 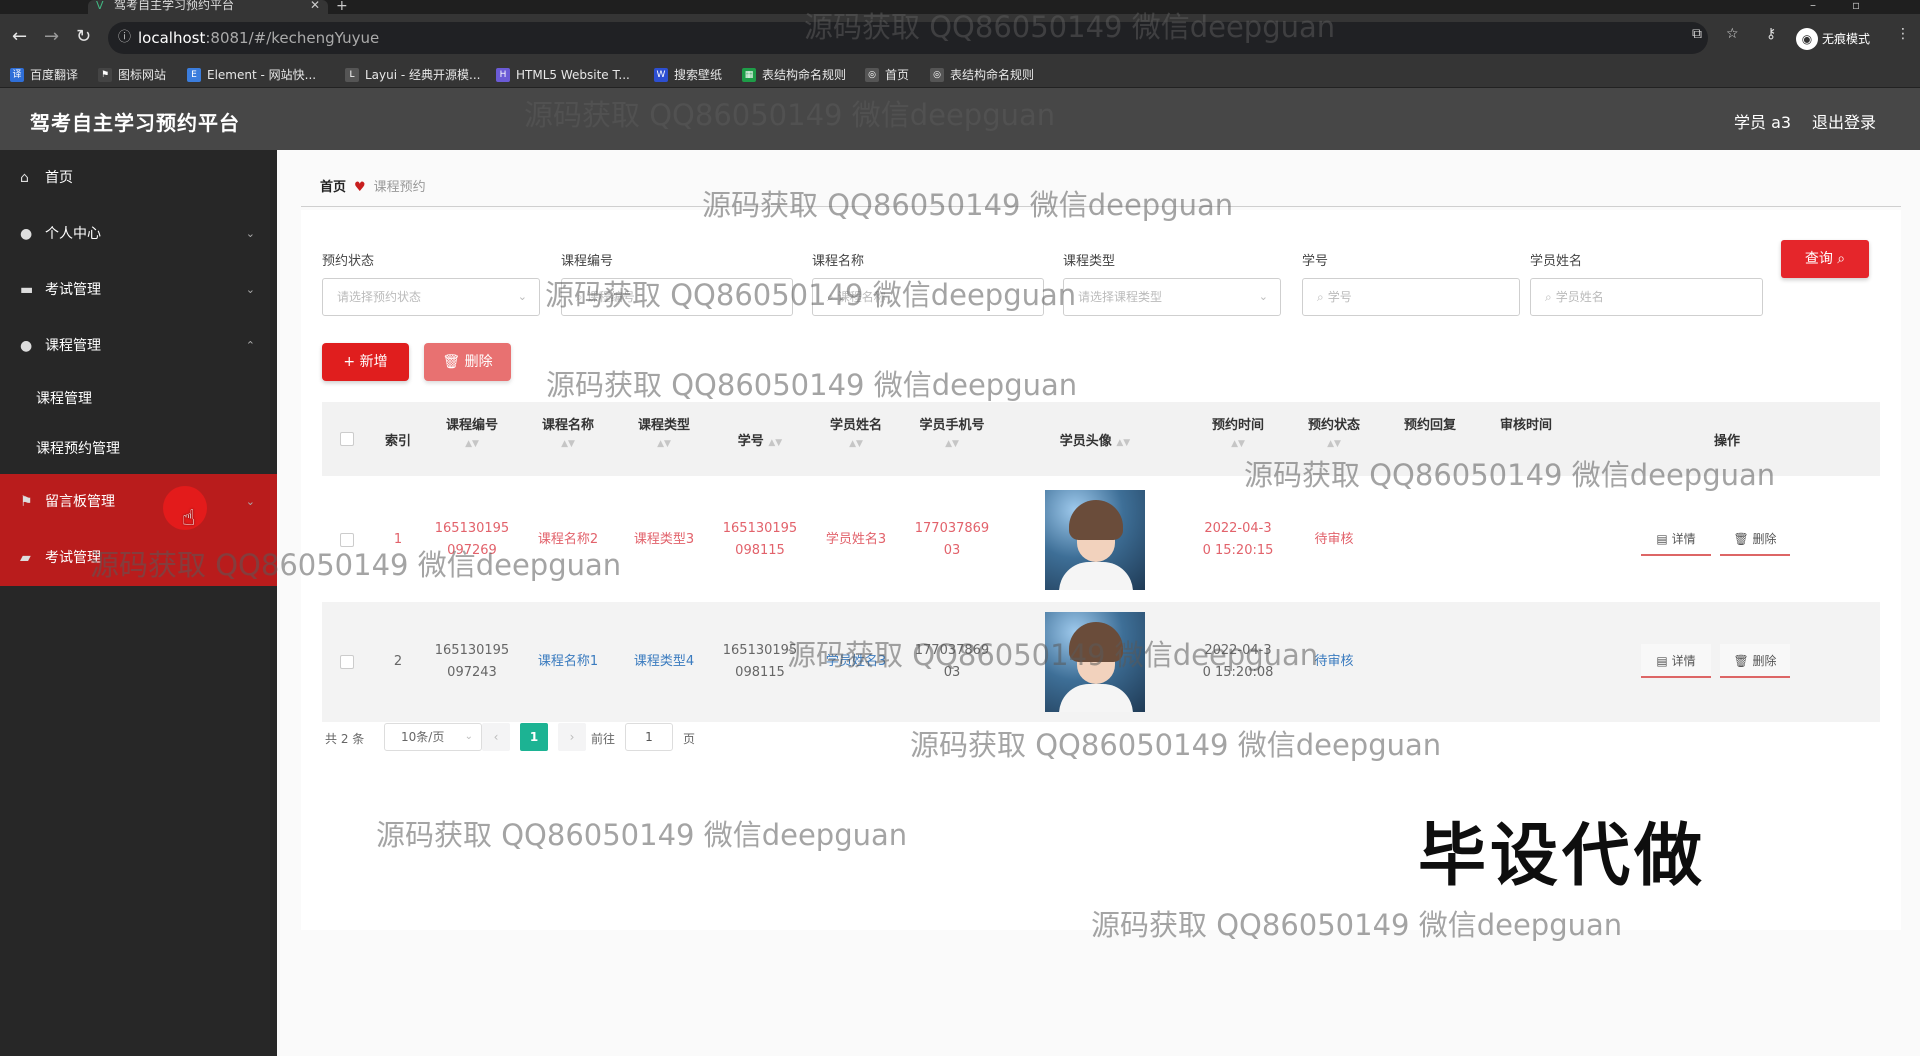 I want to click on delete-button: 🗑 删除, so click(x=467, y=362).